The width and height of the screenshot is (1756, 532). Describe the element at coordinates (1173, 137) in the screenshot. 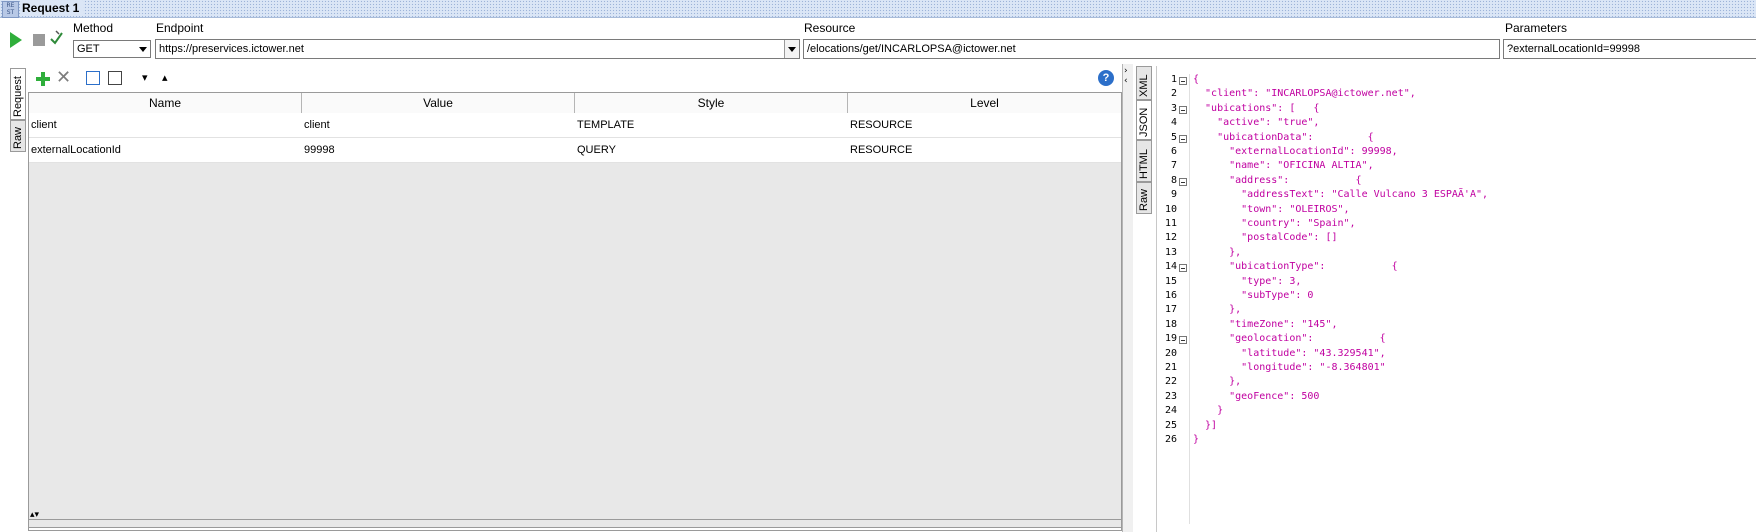

I see `line-number: 5` at that location.